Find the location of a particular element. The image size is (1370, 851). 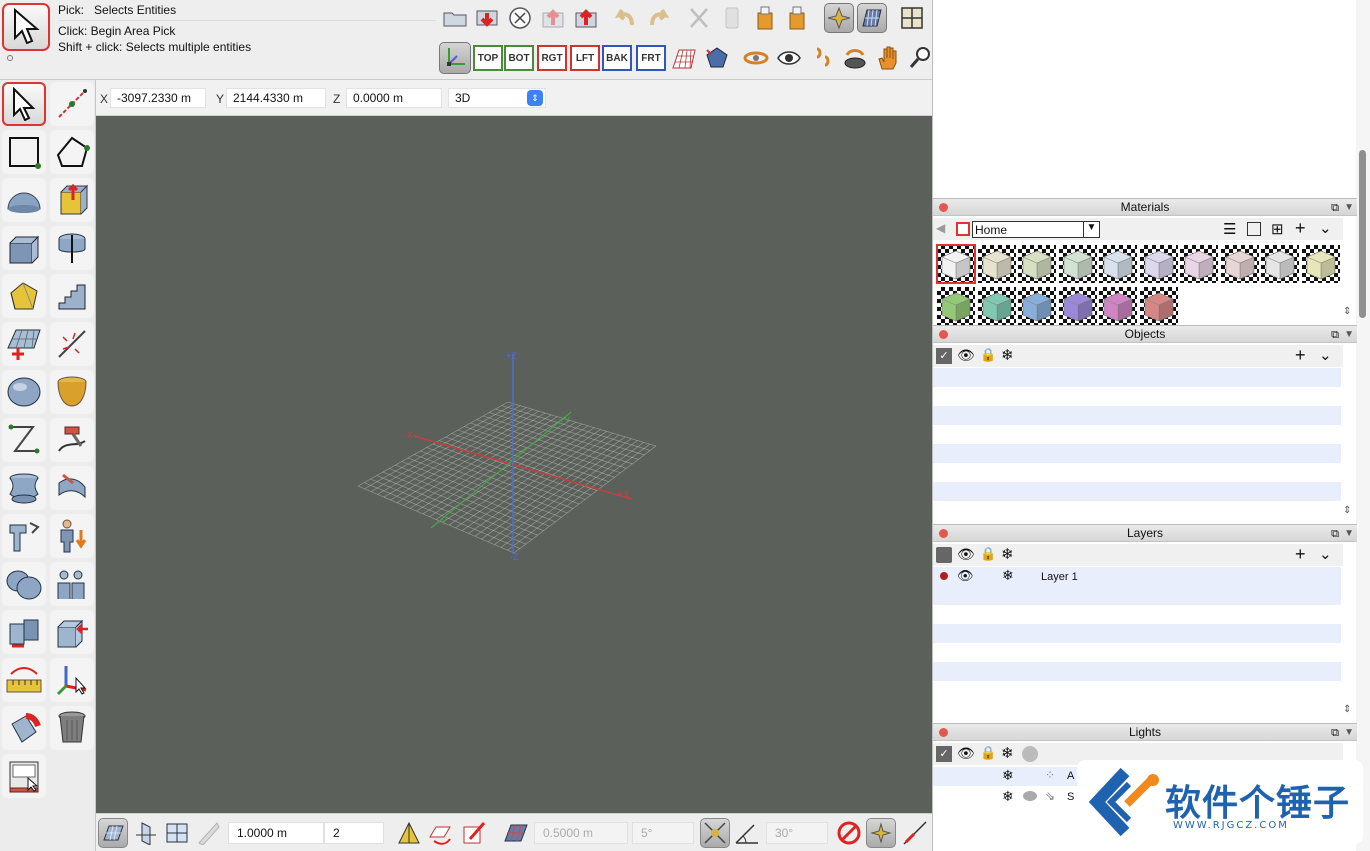

no-snap-button is located at coordinates (849, 833).